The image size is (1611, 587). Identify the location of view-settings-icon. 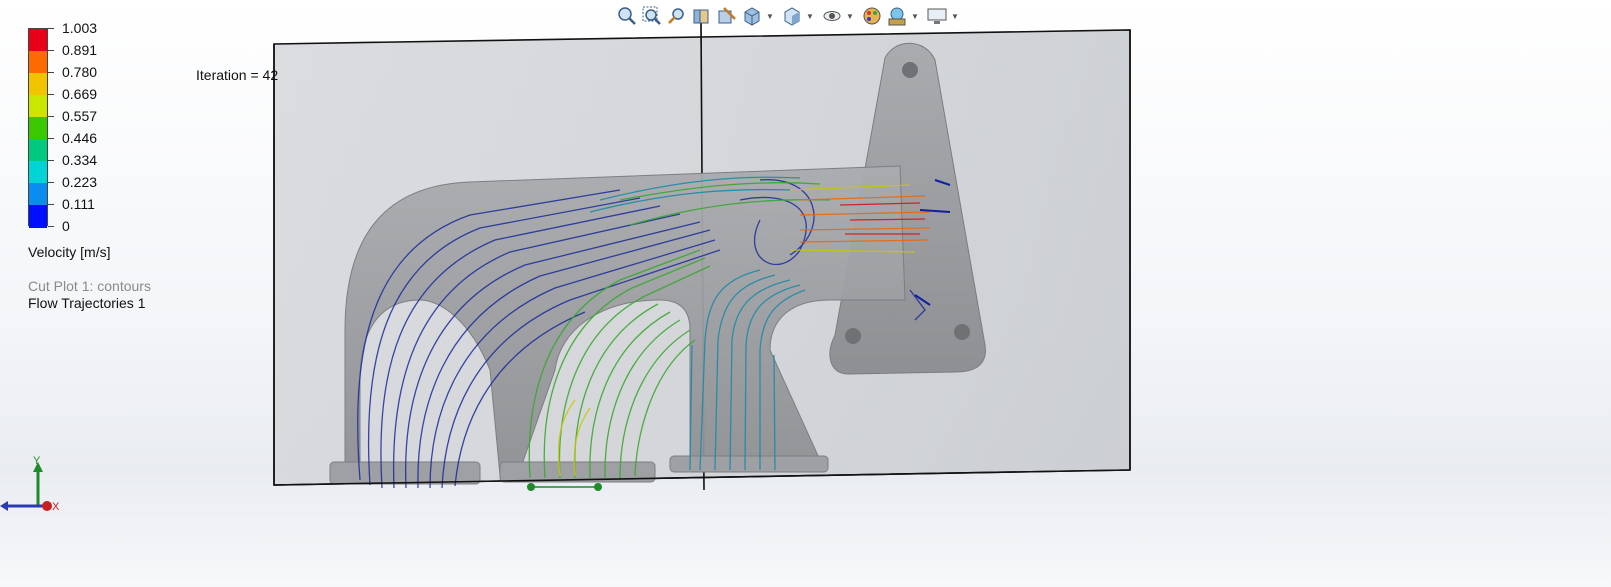
(937, 16).